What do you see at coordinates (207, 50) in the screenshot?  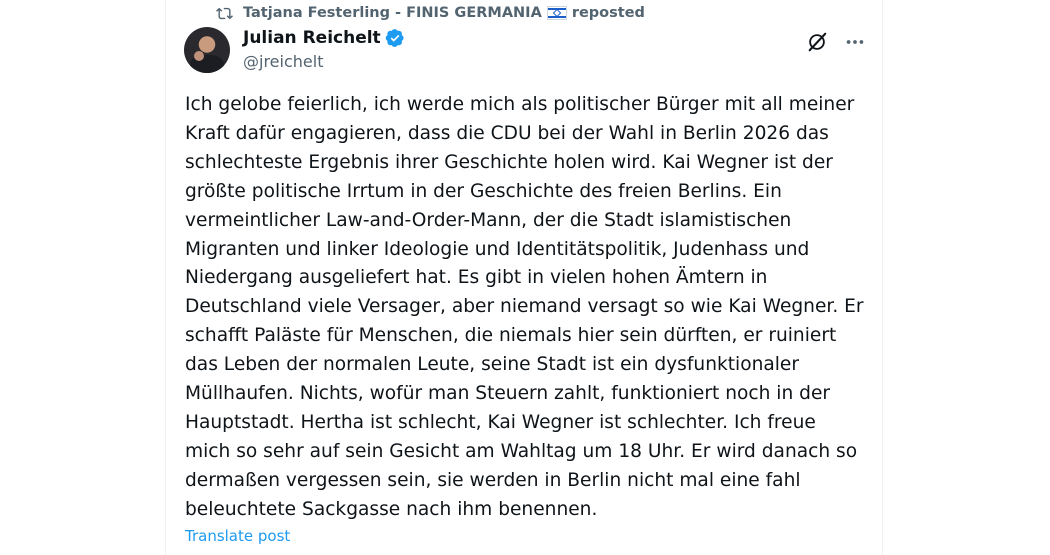 I see `avatar` at bounding box center [207, 50].